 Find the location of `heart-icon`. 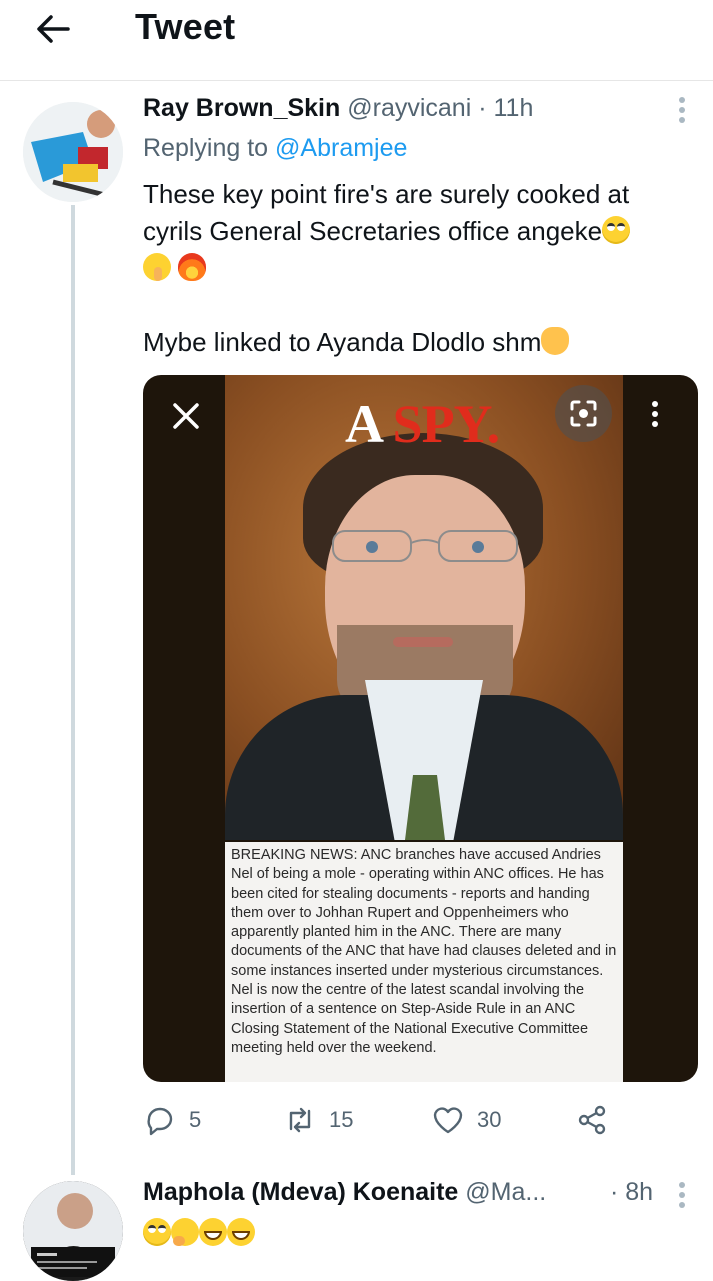

heart-icon is located at coordinates (448, 1120).